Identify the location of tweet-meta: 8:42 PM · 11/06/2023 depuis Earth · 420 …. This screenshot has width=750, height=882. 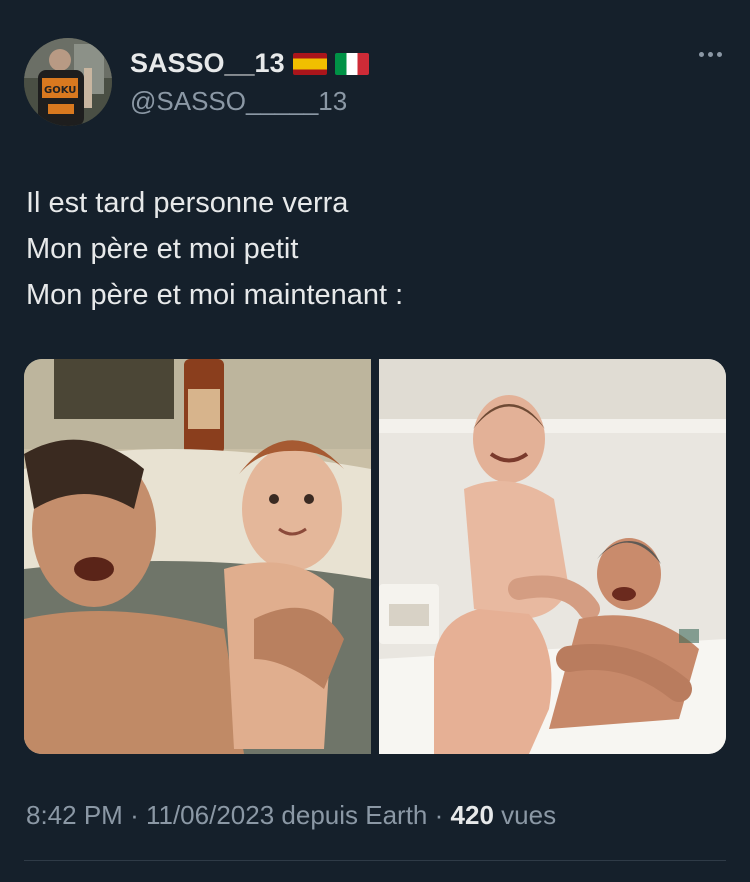
(291, 815).